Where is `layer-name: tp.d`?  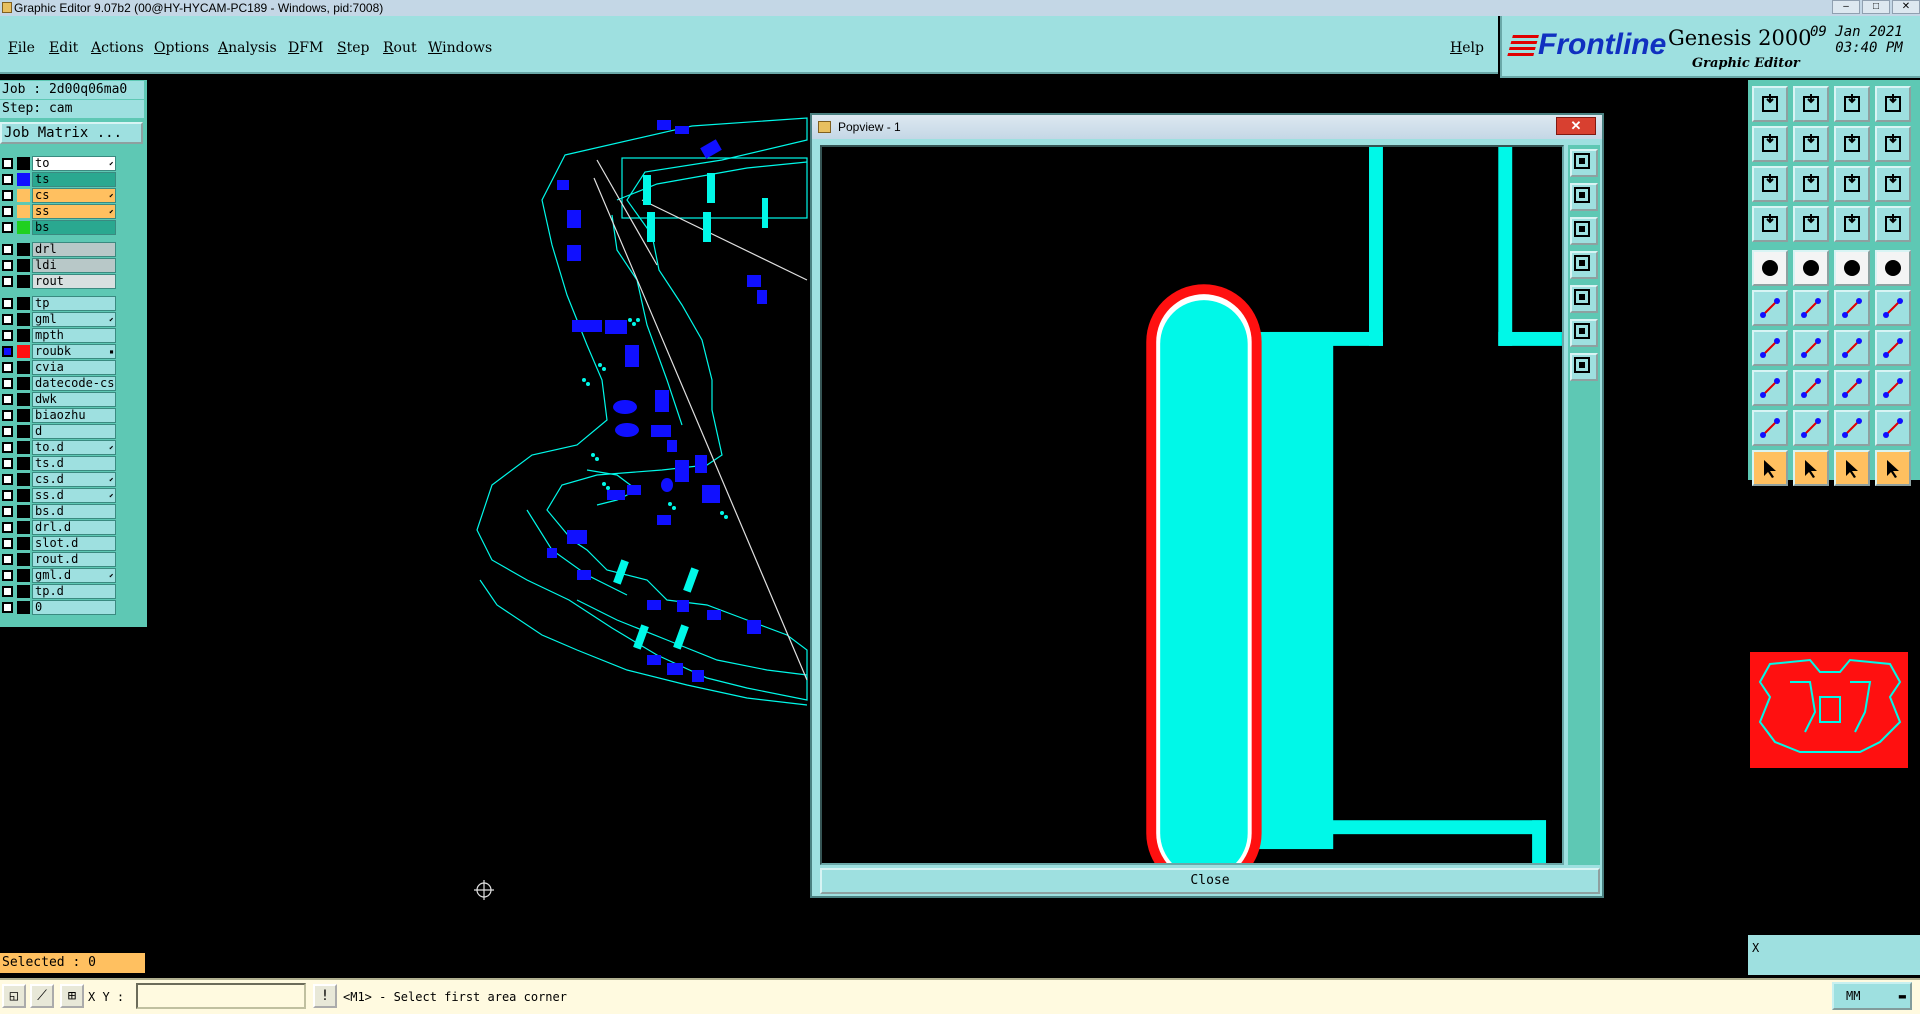
layer-name: tp.d is located at coordinates (74, 591).